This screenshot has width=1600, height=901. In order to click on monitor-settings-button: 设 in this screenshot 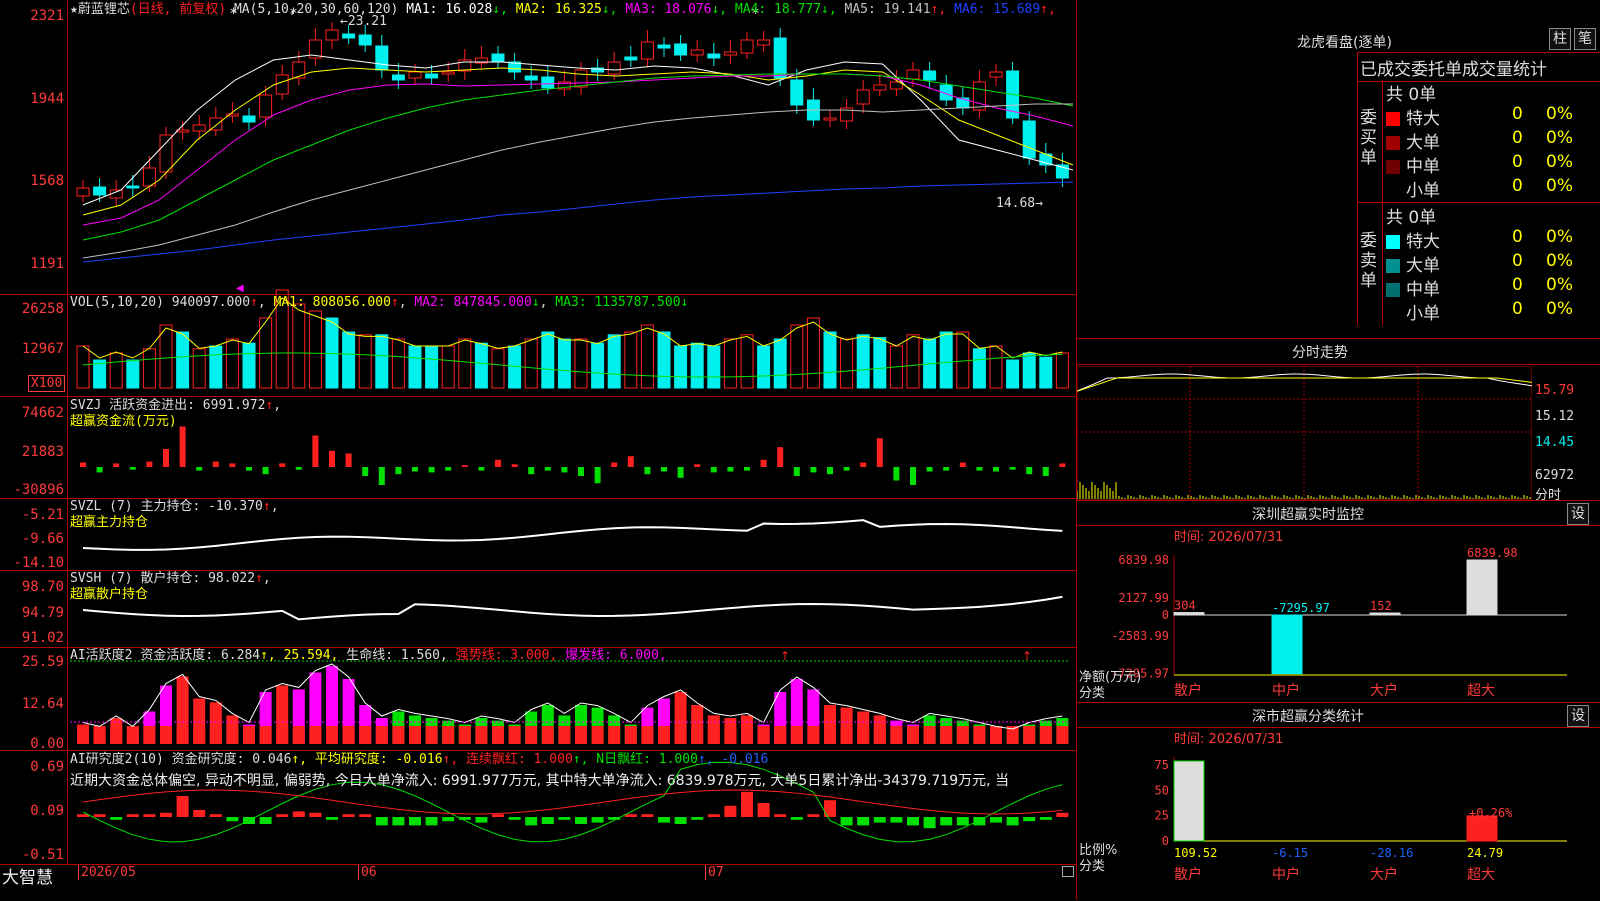, I will do `click(1578, 514)`.